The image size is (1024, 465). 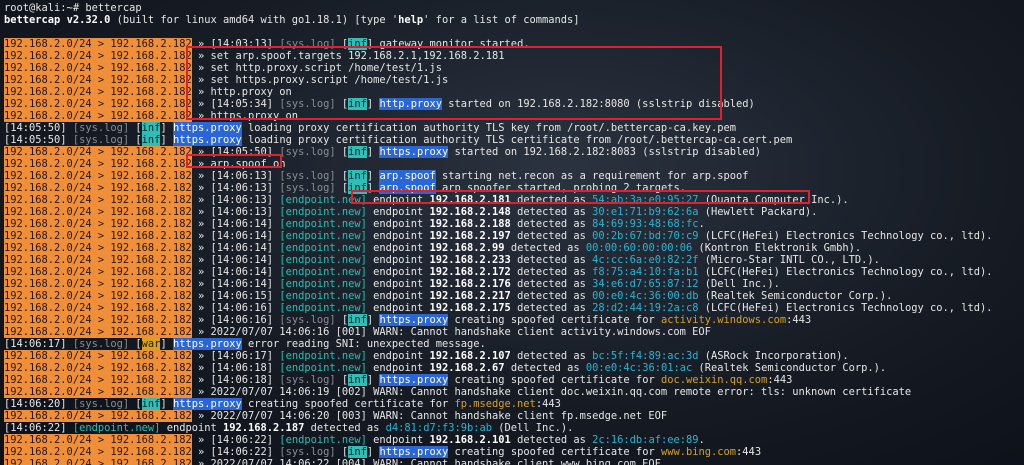 I want to click on endpoint-vendor: (Kontron Elektronik Gmbh)., so click(x=777, y=248).